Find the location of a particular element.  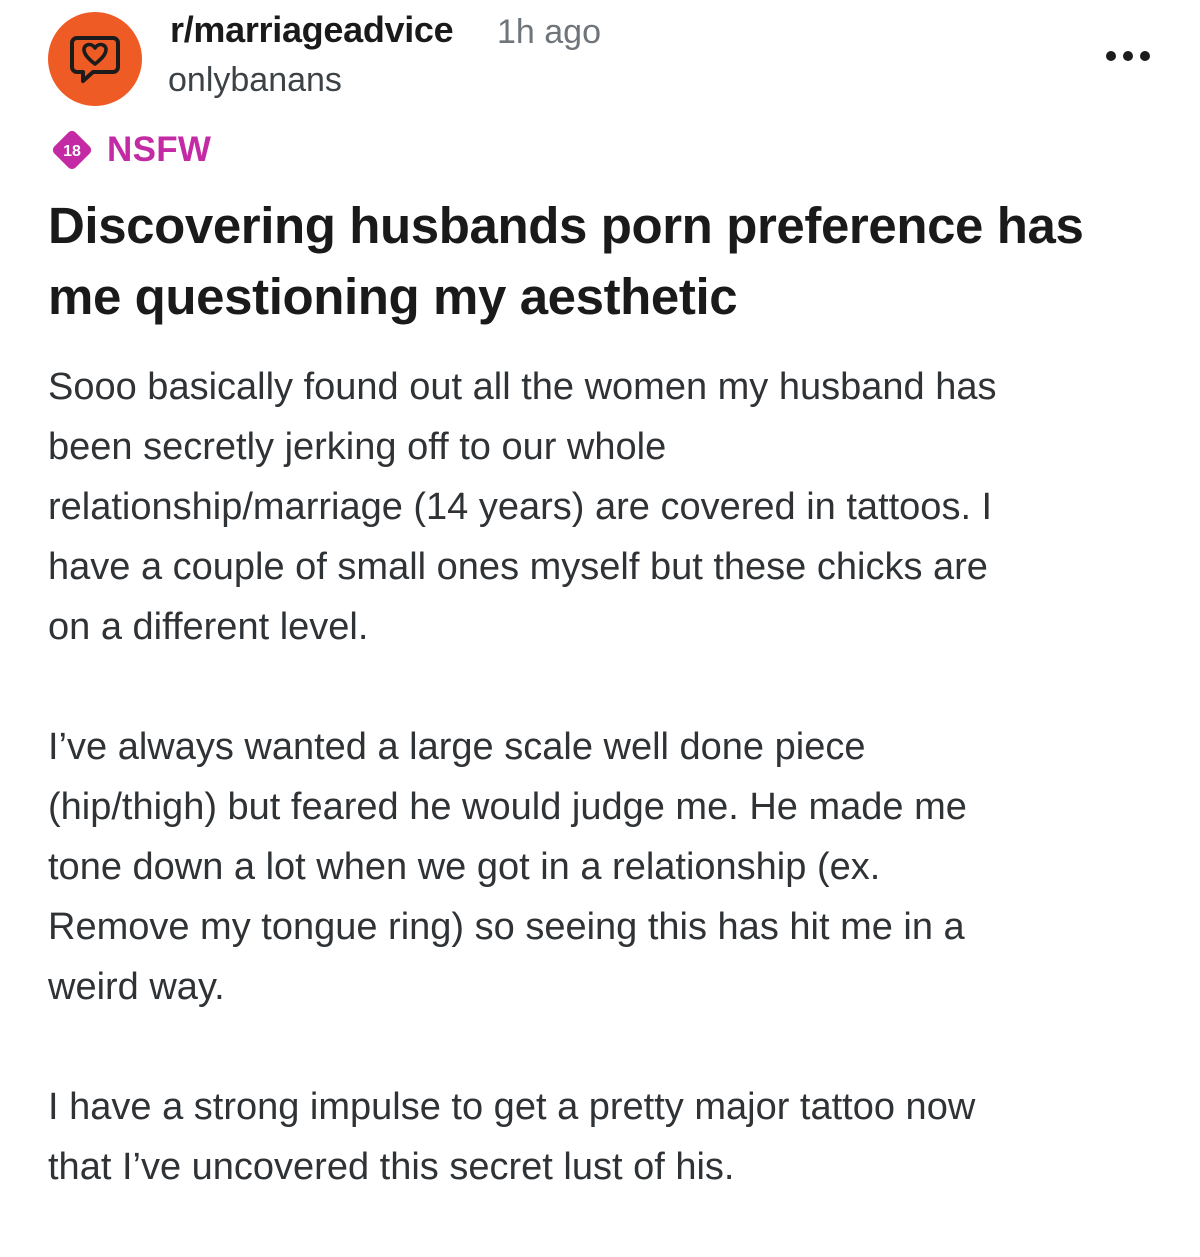

nsfw-18-icon: 18 is located at coordinates (72, 150).